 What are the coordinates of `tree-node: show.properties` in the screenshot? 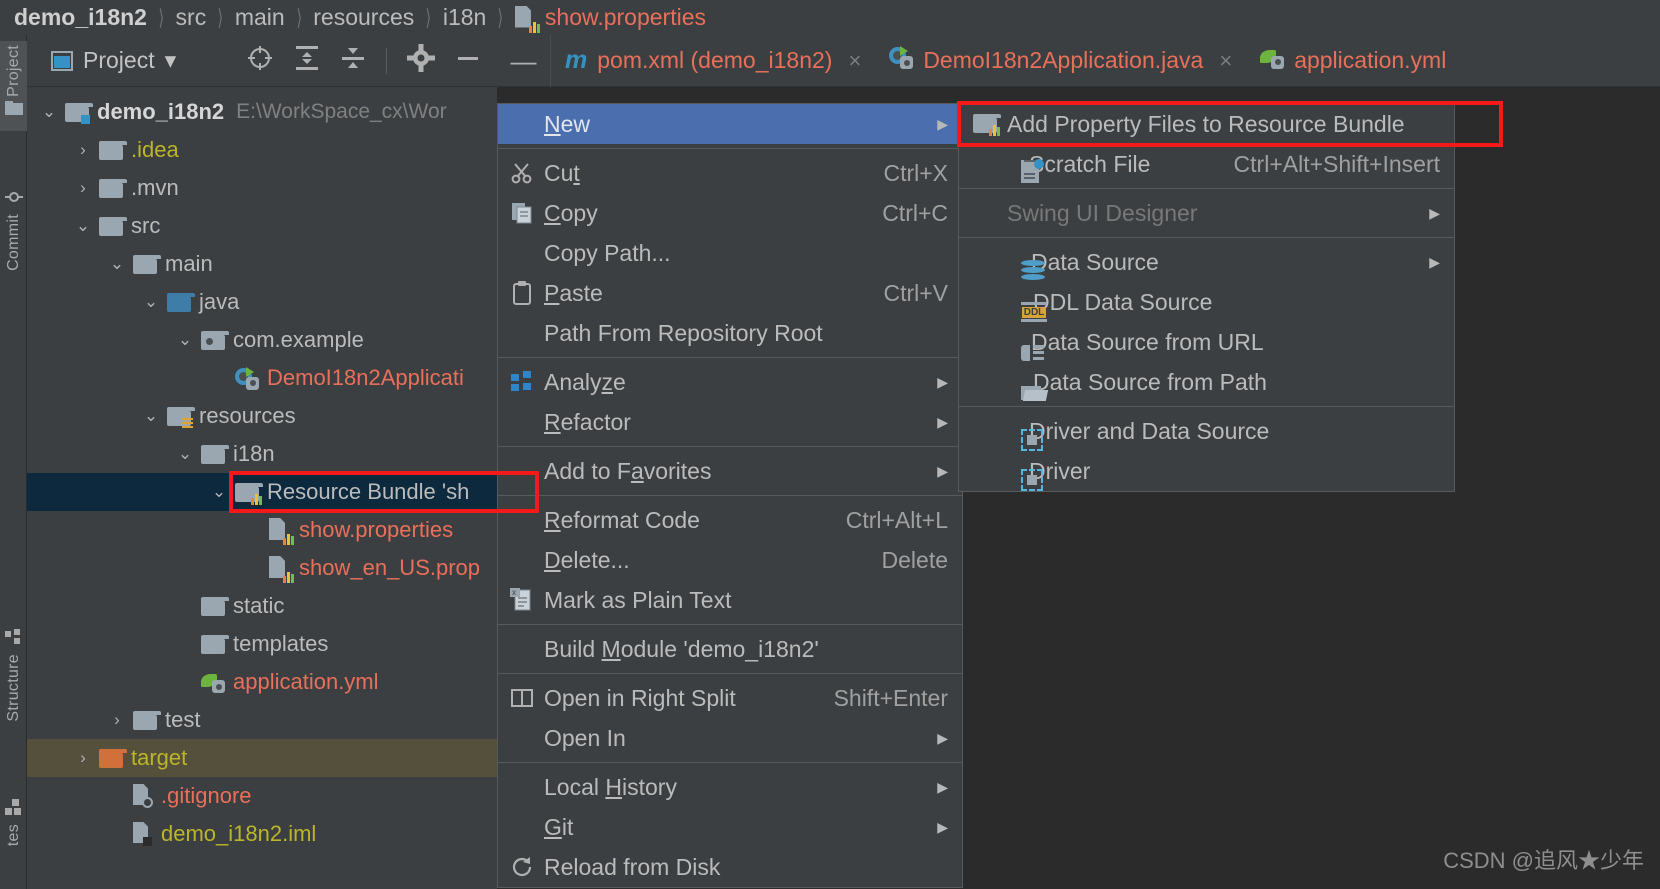 It's located at (262, 530).